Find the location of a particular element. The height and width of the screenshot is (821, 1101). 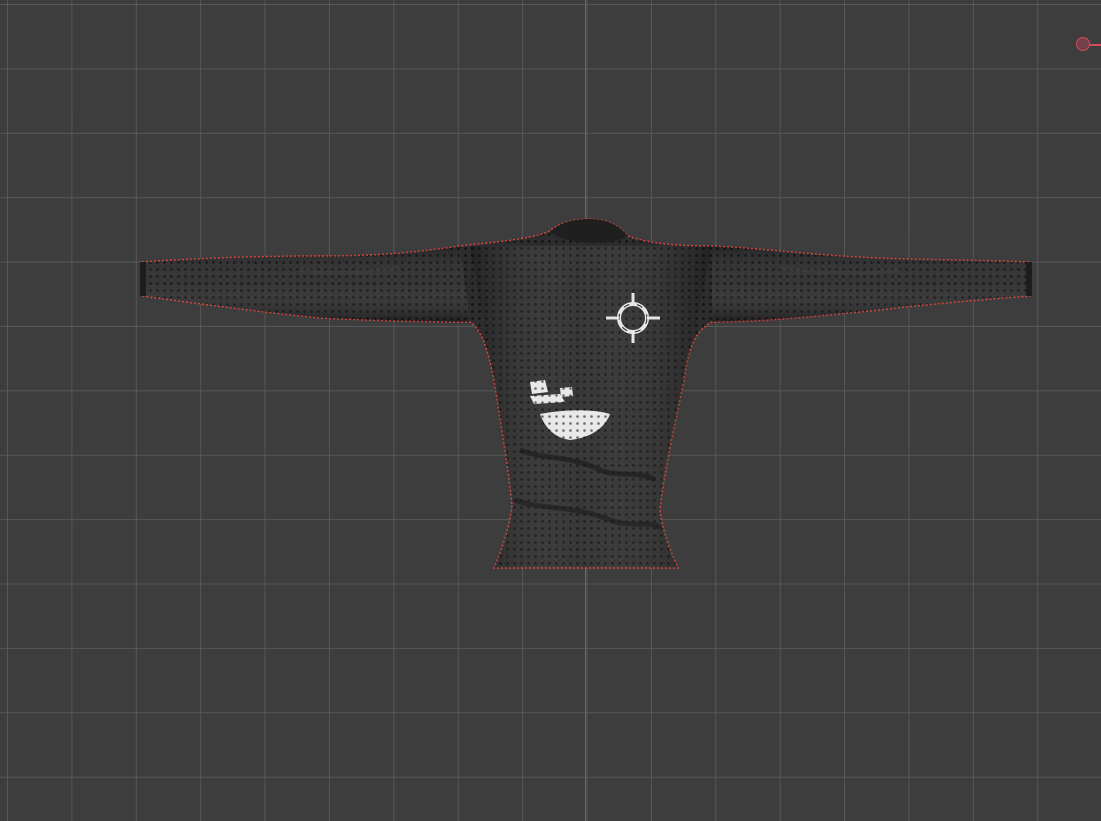

x-axis-gizmo-line is located at coordinates (1095, 44).